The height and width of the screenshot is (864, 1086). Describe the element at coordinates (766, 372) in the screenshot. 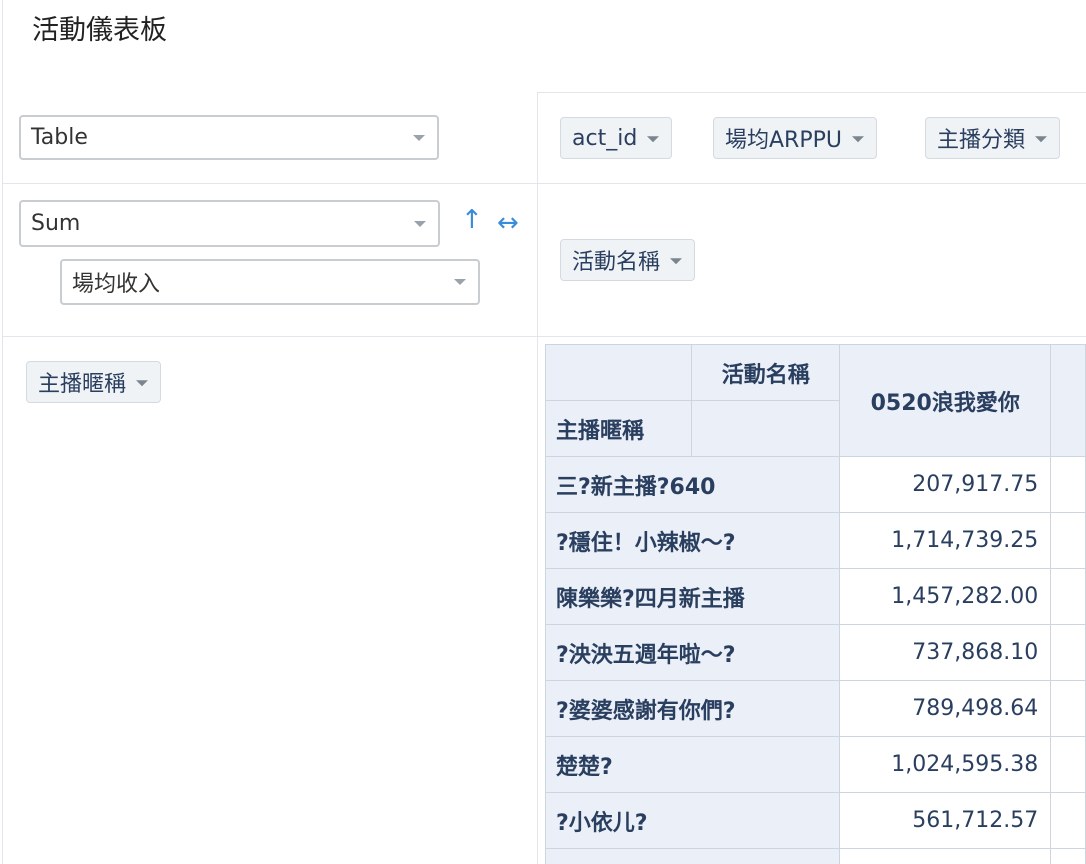

I see `col-axis-label: 活動名稱` at that location.